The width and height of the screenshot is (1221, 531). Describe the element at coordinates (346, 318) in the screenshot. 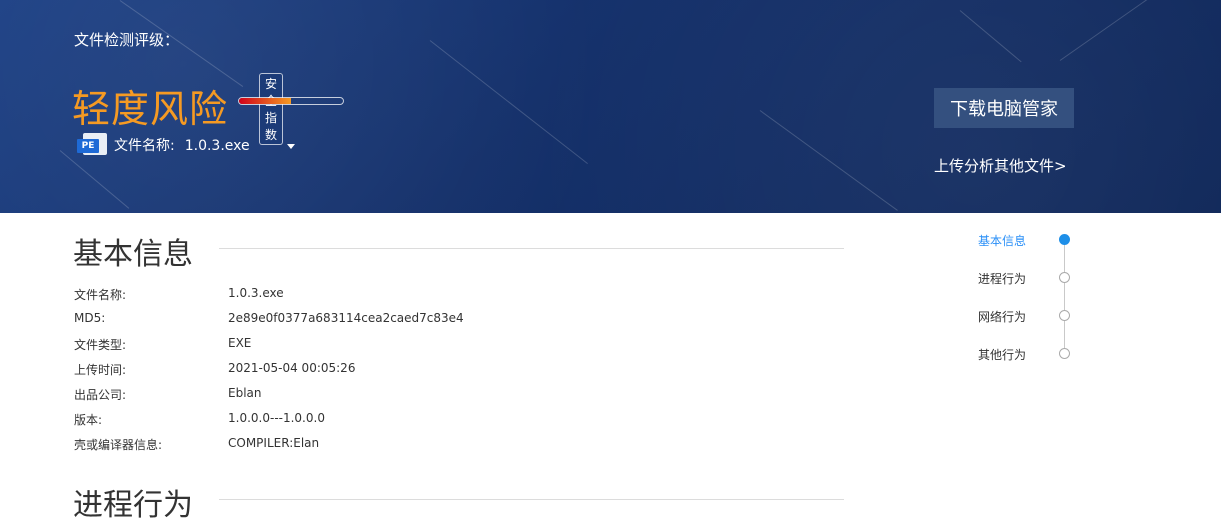

I see `info-value: 2e89e0f0377a683114cea2caed7c83e4` at that location.